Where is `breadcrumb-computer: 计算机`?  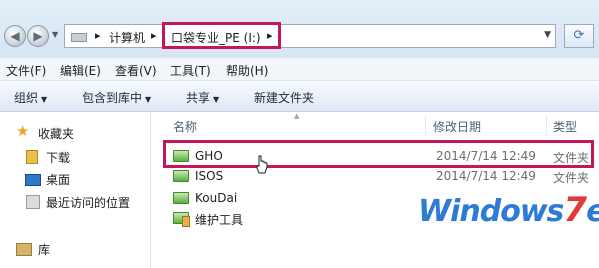
breadcrumb-computer: 计算机 is located at coordinates (127, 37).